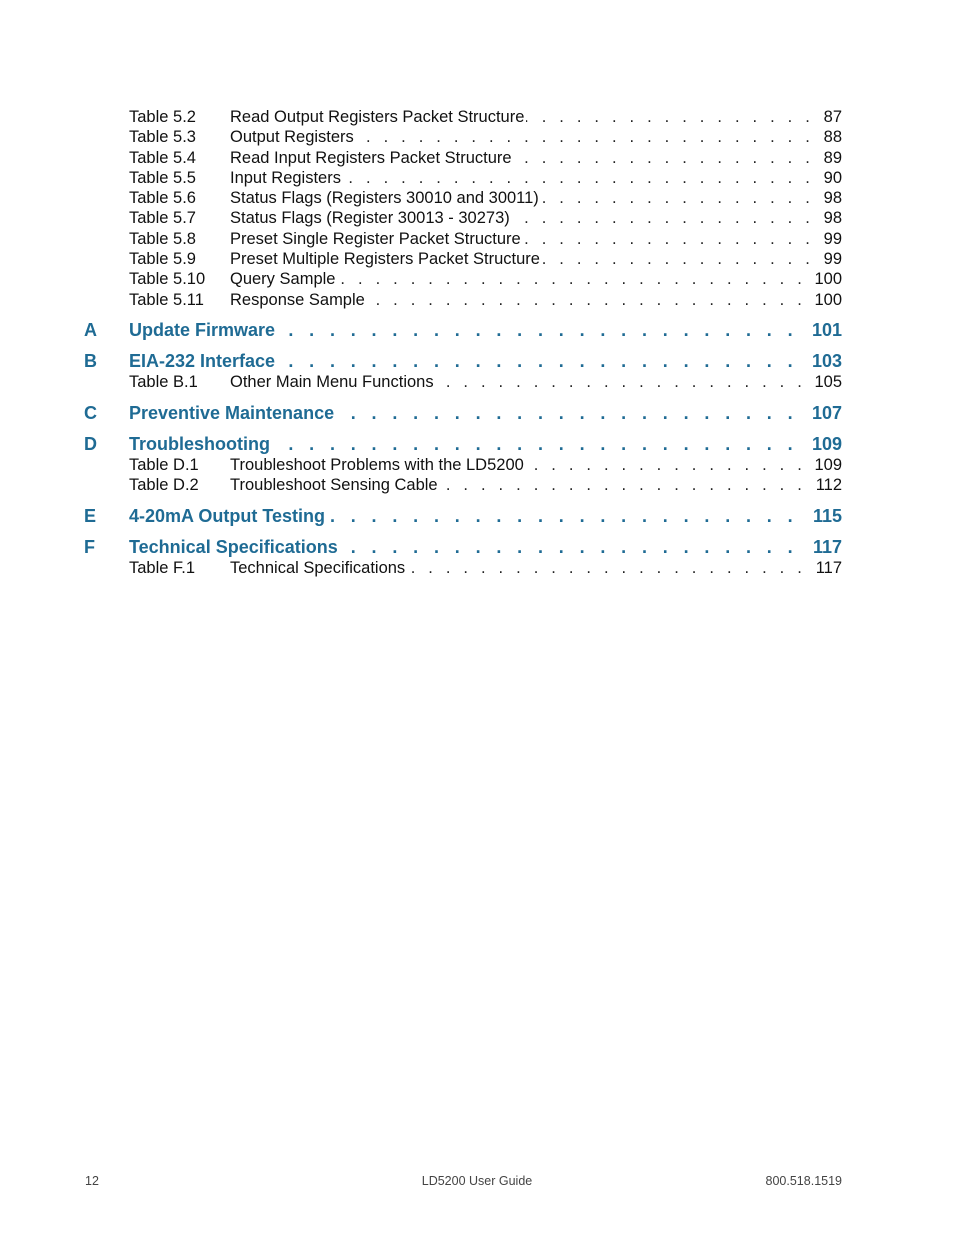 The height and width of the screenshot is (1235, 954). What do you see at coordinates (235, 547) in the screenshot?
I see `appendix-title: Technical Specifications` at bounding box center [235, 547].